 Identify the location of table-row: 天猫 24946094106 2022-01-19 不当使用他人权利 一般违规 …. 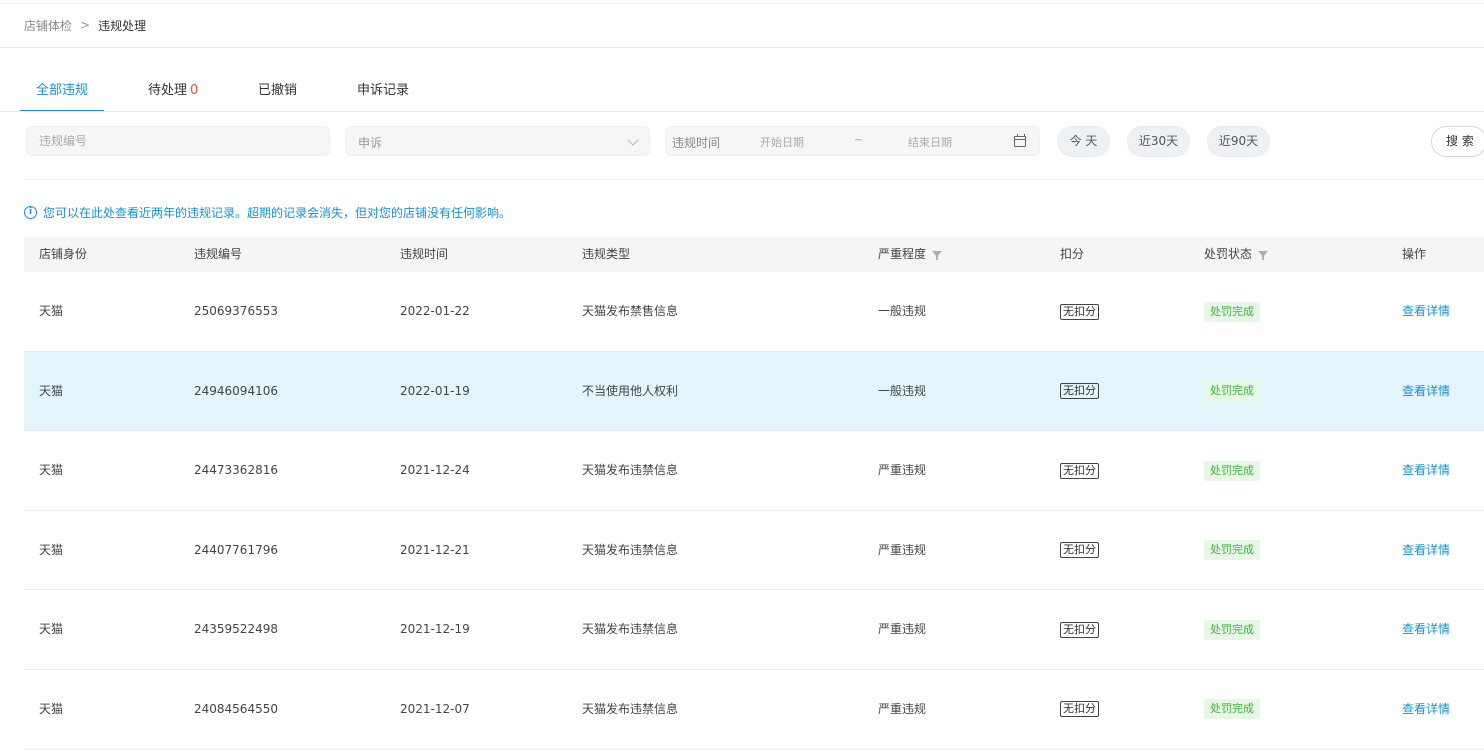
(754, 391).